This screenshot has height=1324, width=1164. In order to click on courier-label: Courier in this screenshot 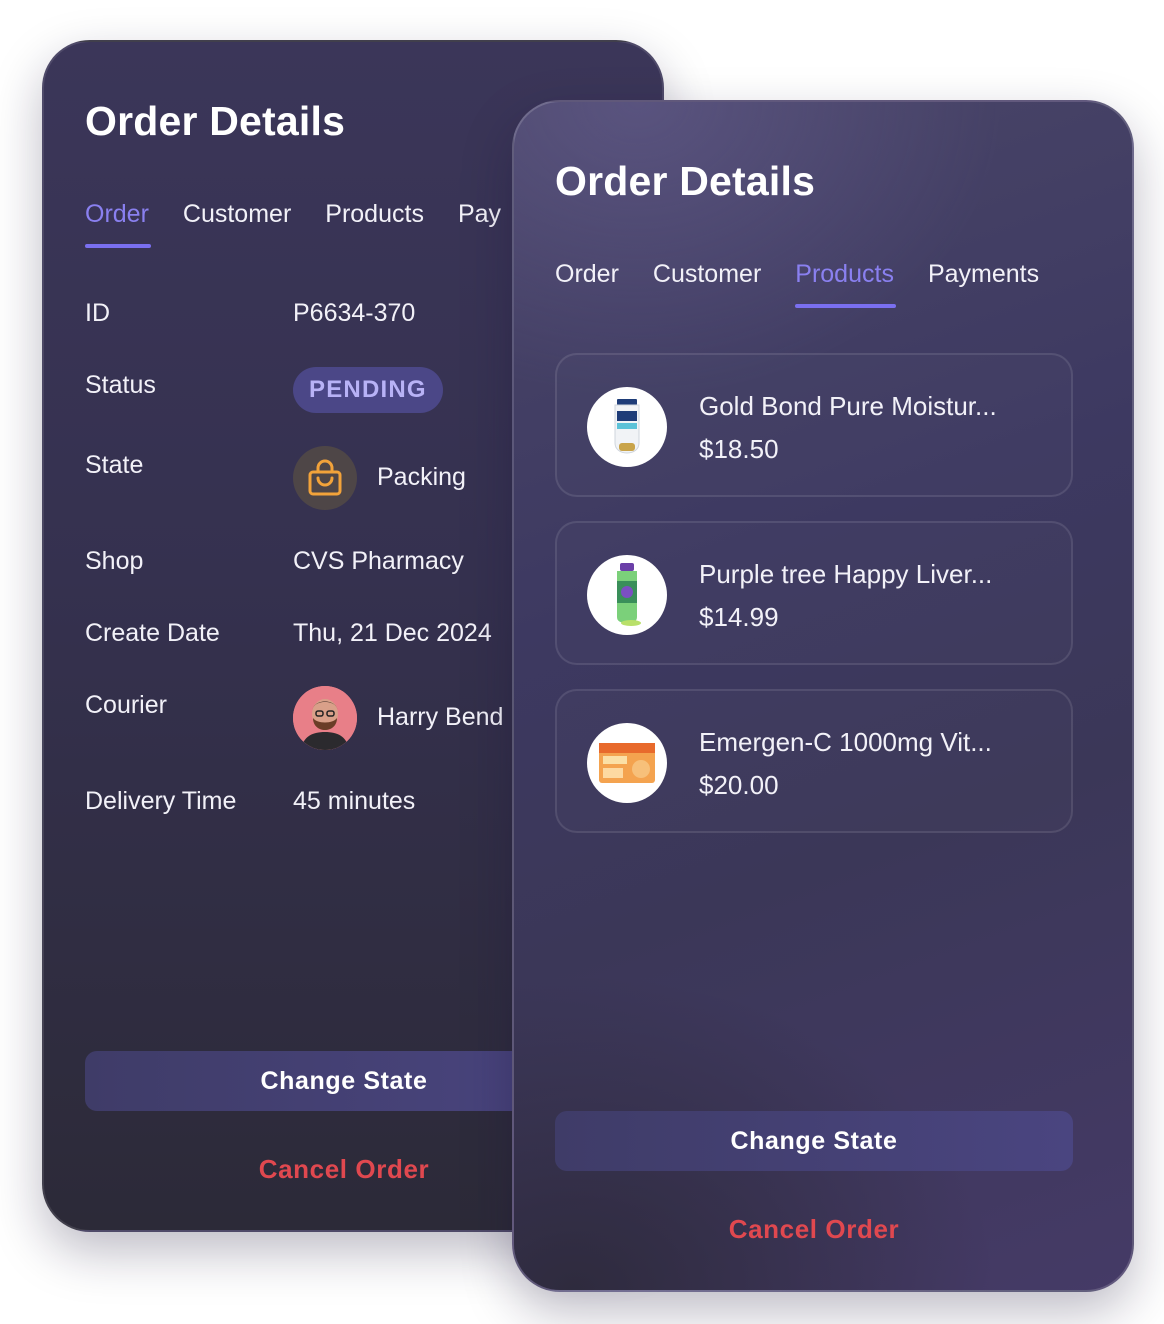, I will do `click(126, 705)`.